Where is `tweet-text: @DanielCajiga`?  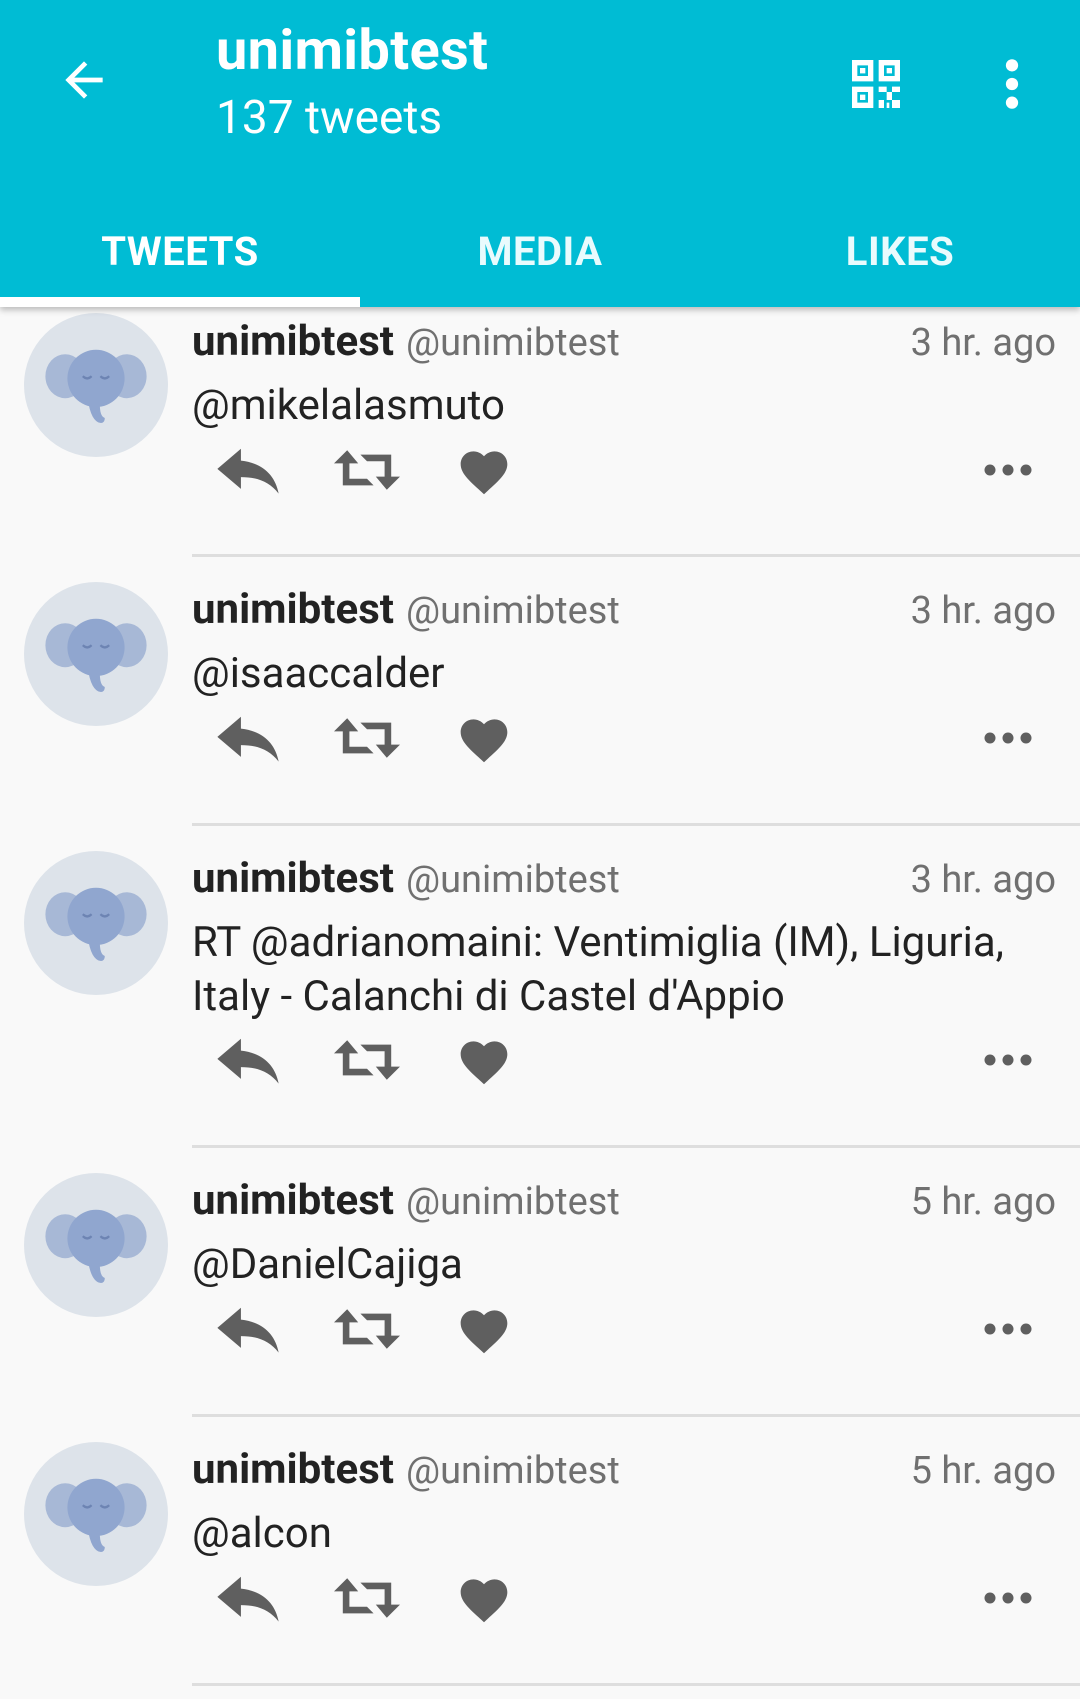
tweet-text: @DanielCajiga is located at coordinates (327, 1264).